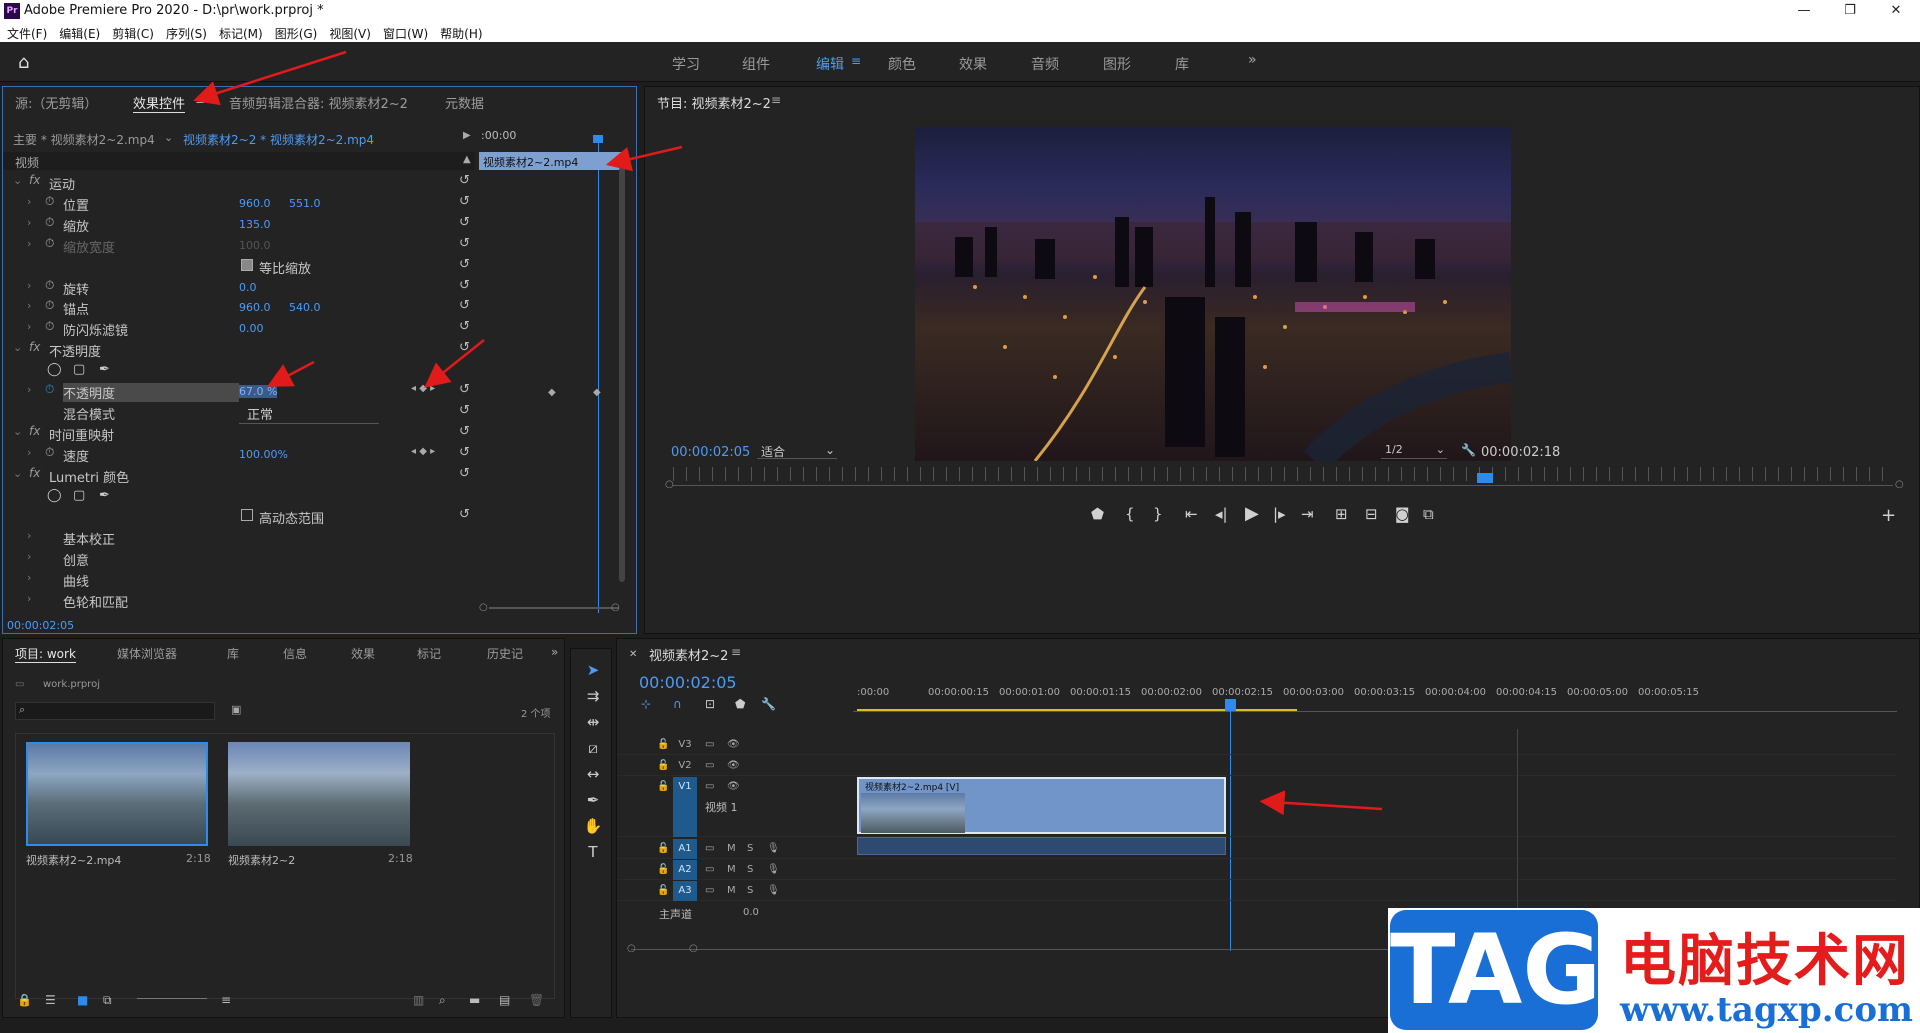  What do you see at coordinates (1765, 961) in the screenshot?
I see `watermark-cn: 电脑技术网` at bounding box center [1765, 961].